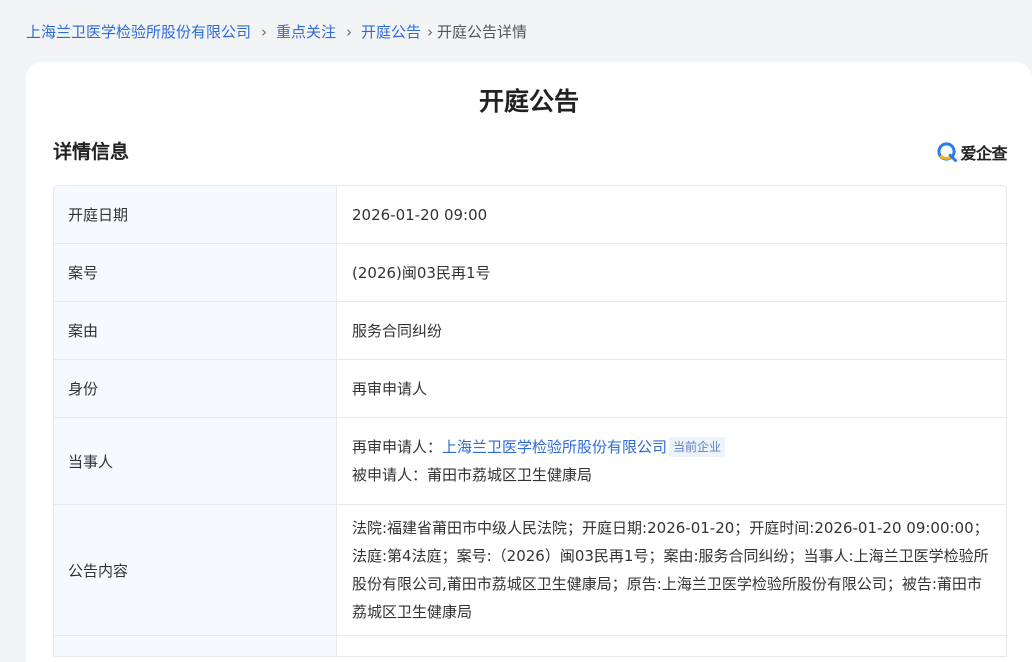 This screenshot has width=1032, height=662. I want to click on role-value: 再审申请人, so click(390, 388).